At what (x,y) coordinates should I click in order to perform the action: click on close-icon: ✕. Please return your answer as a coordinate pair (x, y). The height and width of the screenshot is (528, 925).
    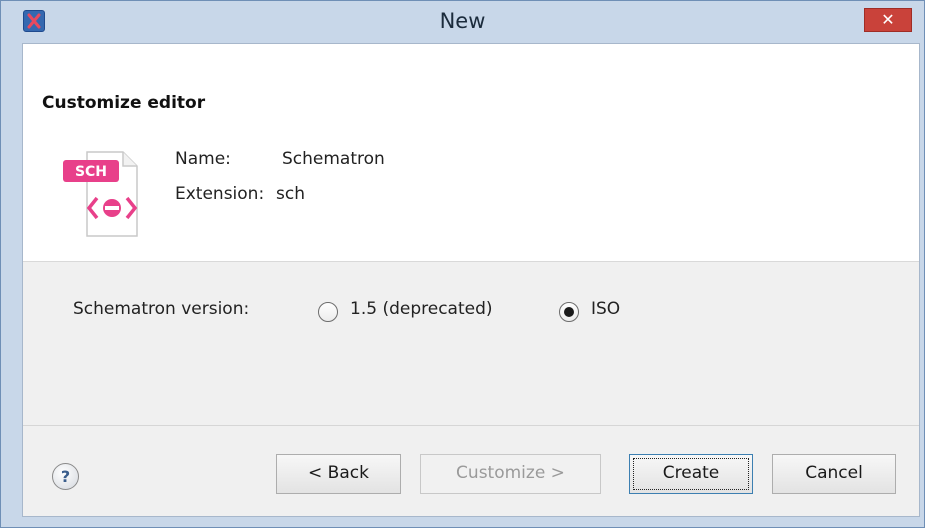
    Looking at the image, I should click on (888, 19).